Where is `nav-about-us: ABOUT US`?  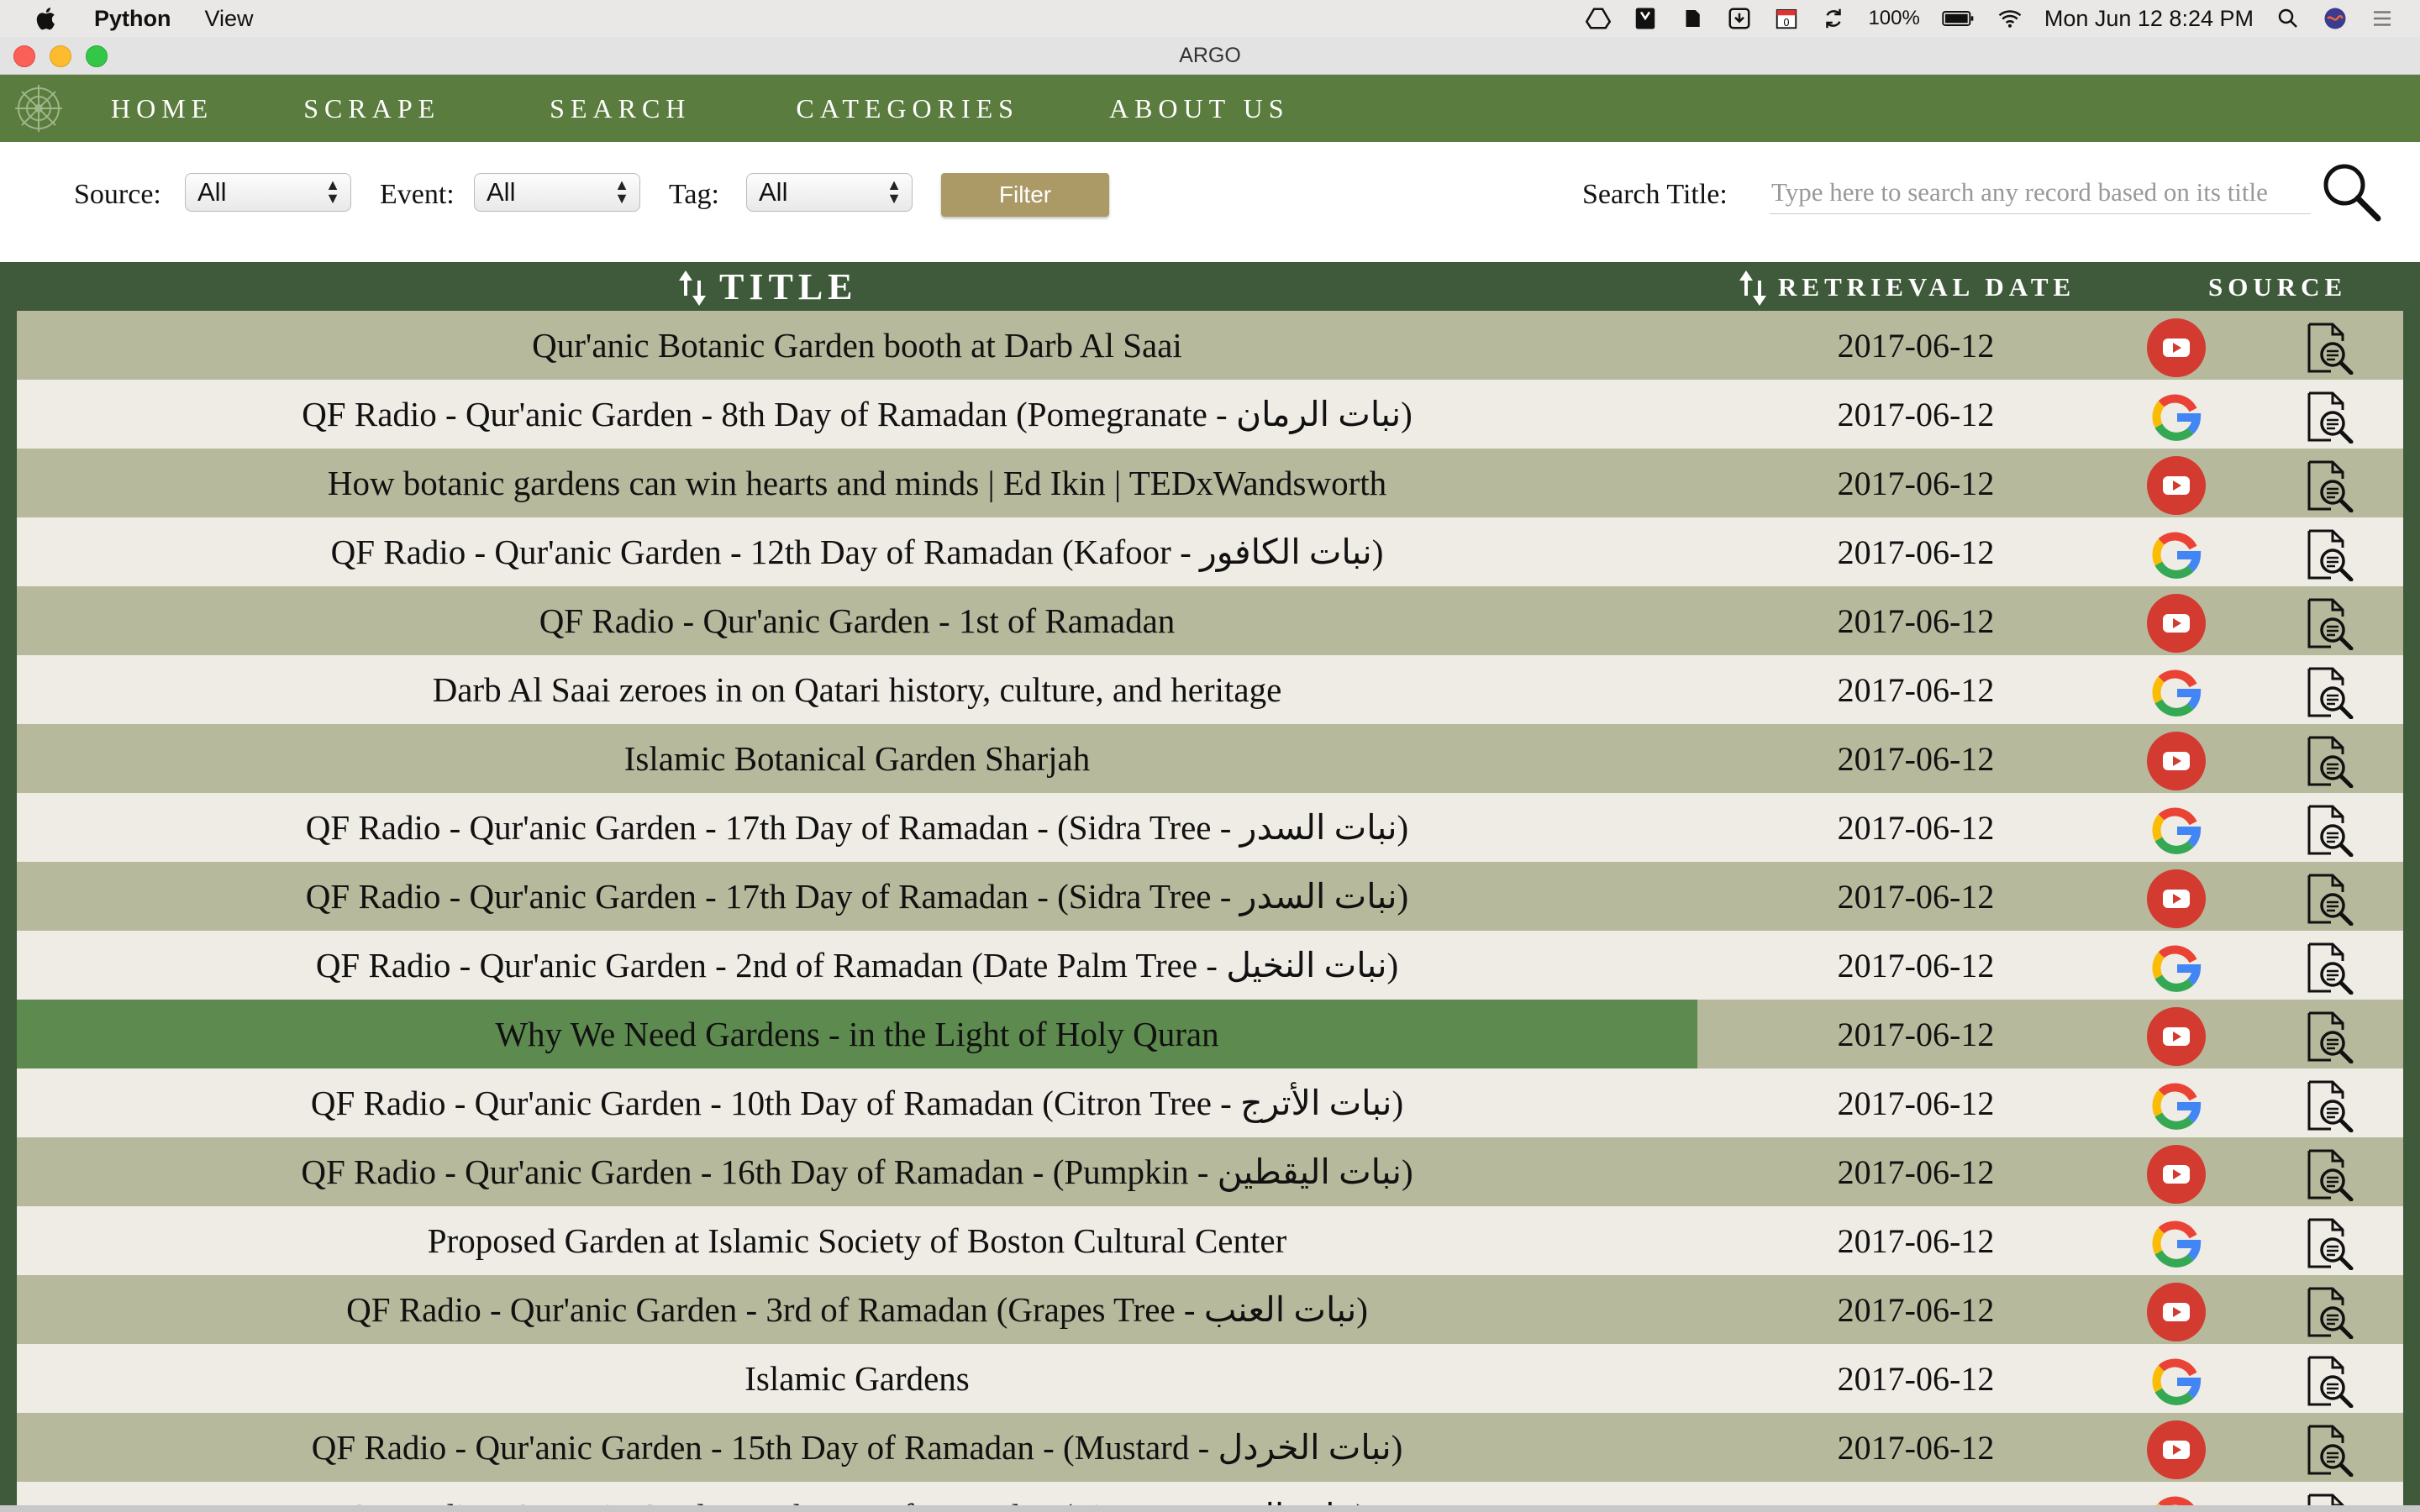
nav-about-us: ABOUT US is located at coordinates (1199, 108).